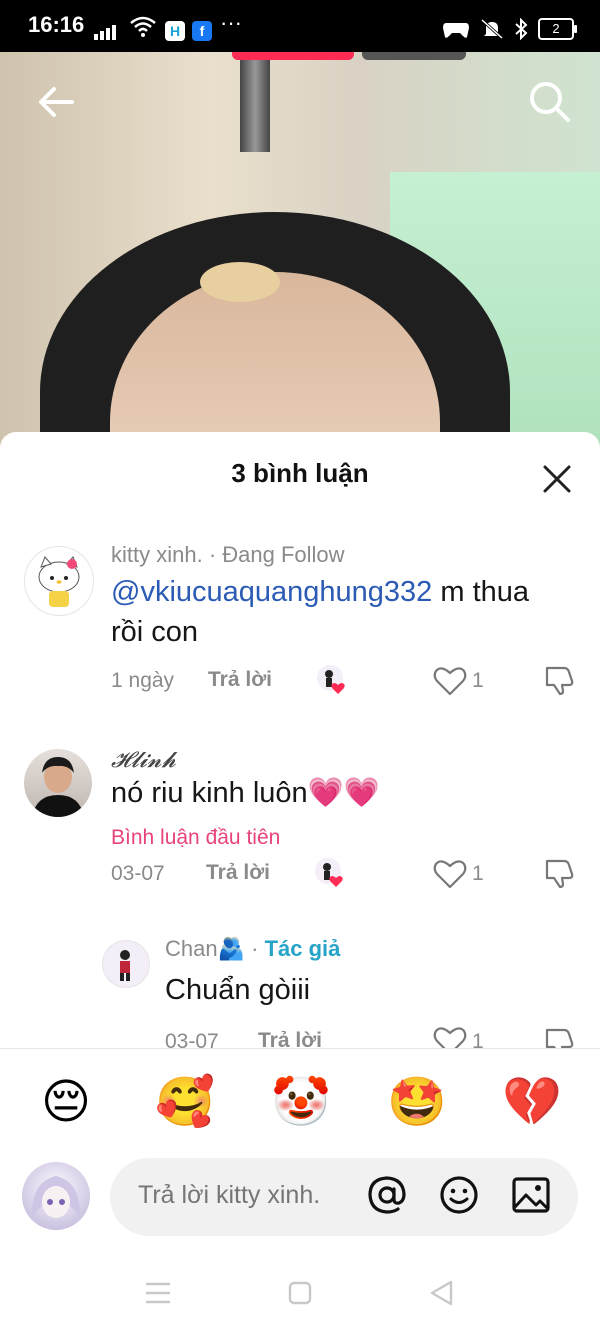 The height and width of the screenshot is (1333, 600). What do you see at coordinates (550, 102) in the screenshot?
I see `search-icon` at bounding box center [550, 102].